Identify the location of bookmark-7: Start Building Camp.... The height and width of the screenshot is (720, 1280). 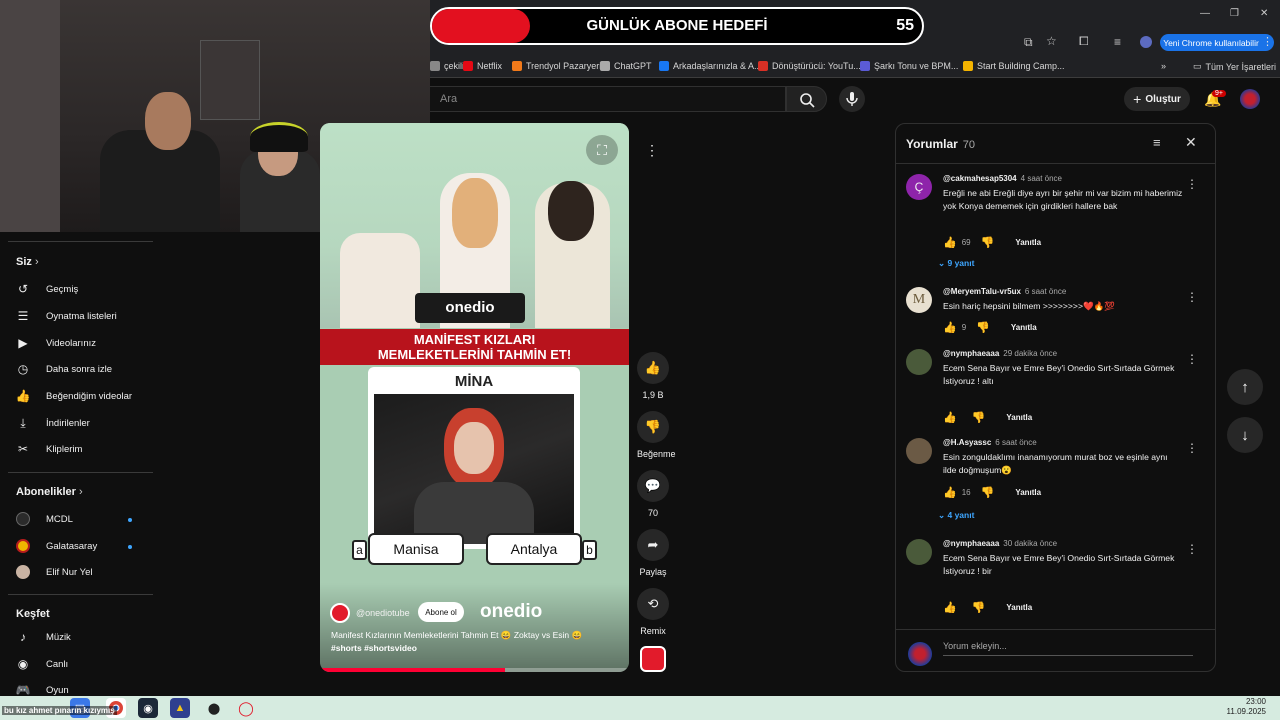
(1014, 66).